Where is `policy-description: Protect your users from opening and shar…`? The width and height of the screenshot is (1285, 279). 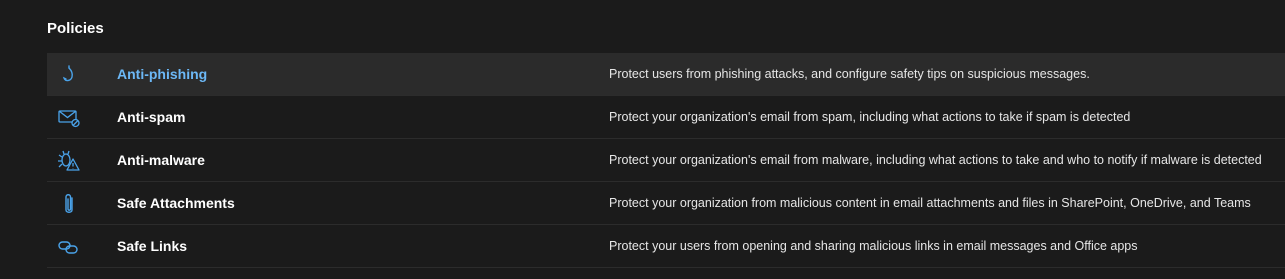 policy-description: Protect your users from opening and shar… is located at coordinates (873, 246).